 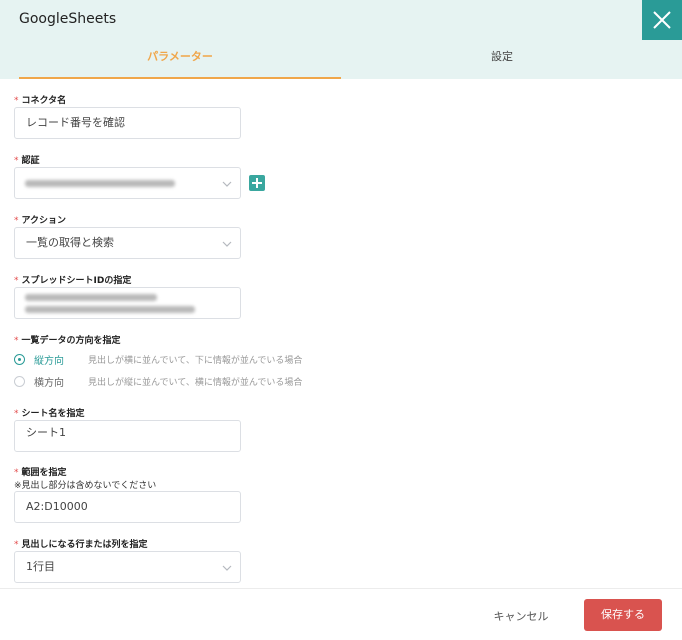 I want to click on save-button: 保存する, so click(x=623, y=615).